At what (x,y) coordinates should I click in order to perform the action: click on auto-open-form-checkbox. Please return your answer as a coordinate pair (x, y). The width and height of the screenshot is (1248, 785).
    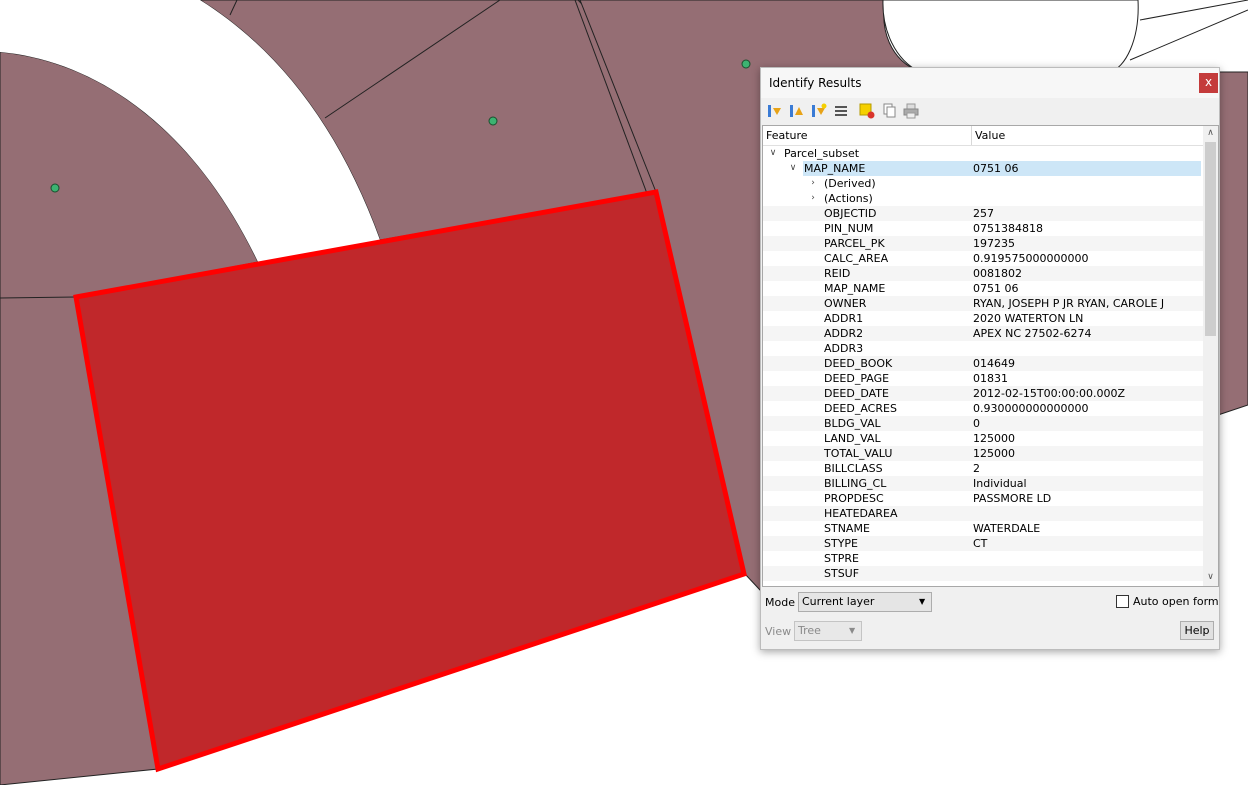
    Looking at the image, I should click on (1122, 601).